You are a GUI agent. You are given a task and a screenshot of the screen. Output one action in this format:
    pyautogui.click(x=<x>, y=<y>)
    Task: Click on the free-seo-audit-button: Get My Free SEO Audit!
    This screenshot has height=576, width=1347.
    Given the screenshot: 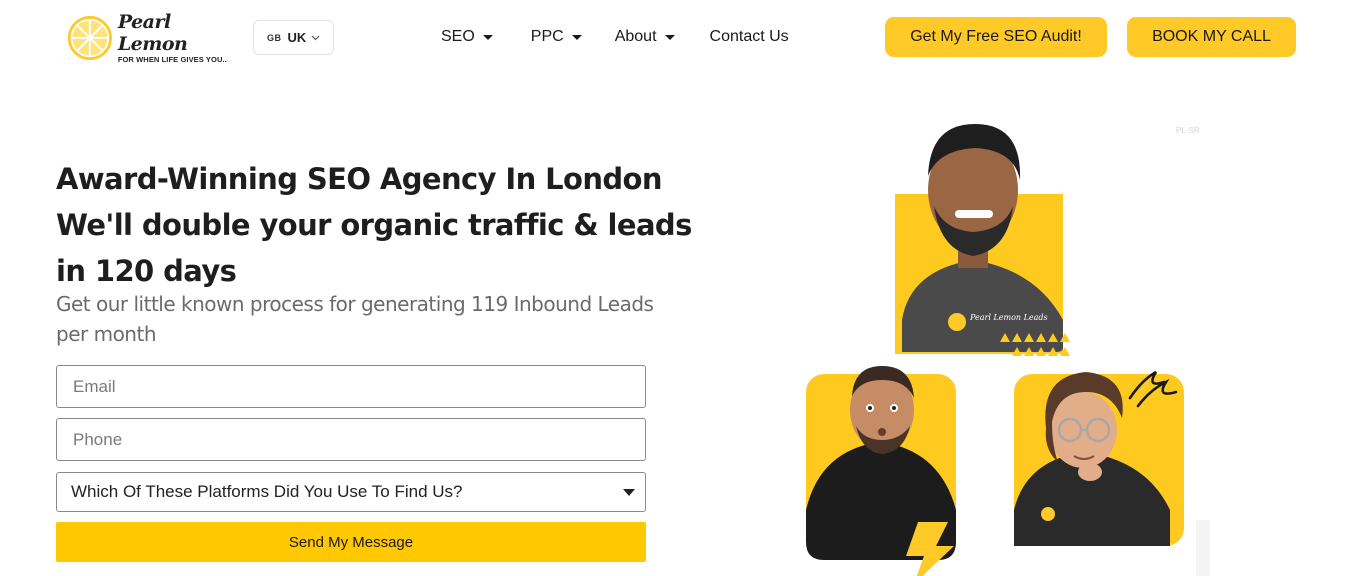 What is the action you would take?
    pyautogui.click(x=996, y=37)
    